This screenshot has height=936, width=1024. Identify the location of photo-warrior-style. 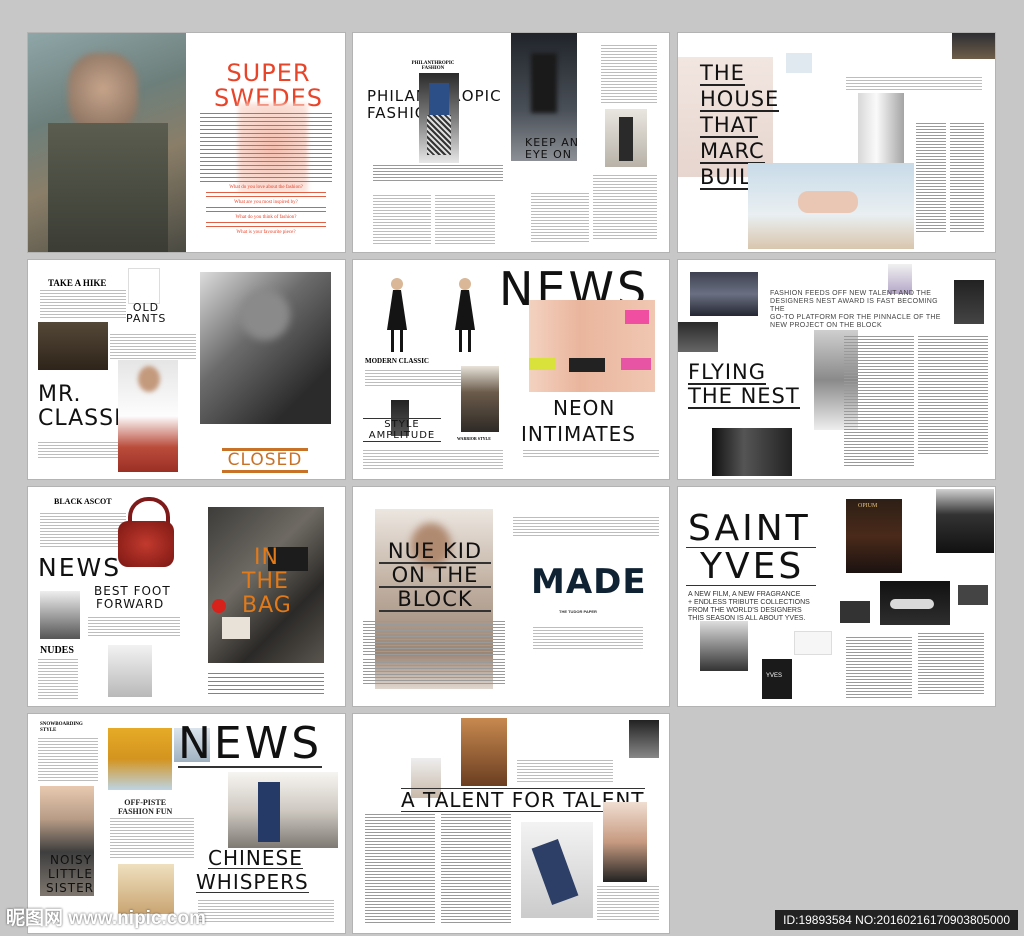
(480, 399).